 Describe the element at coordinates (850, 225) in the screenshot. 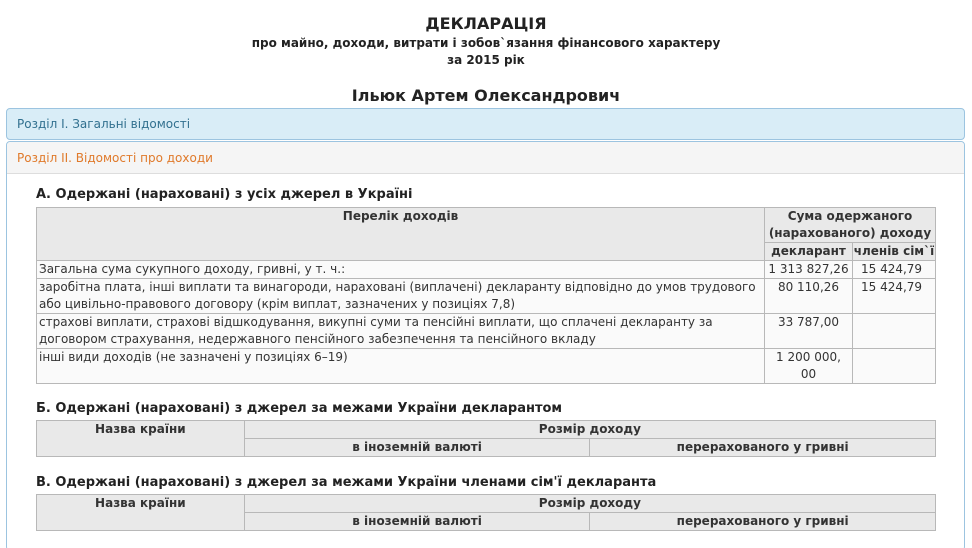

I see `col-header-income-sum: Сума одержаного (нарахованого) доходу` at that location.